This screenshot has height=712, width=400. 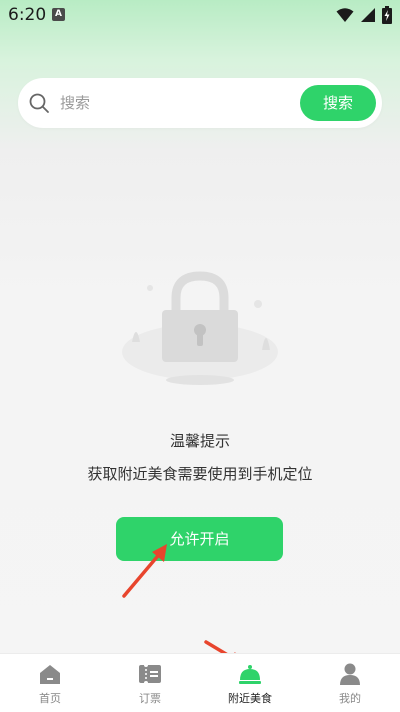 What do you see at coordinates (50, 674) in the screenshot?
I see `home-icon` at bounding box center [50, 674].